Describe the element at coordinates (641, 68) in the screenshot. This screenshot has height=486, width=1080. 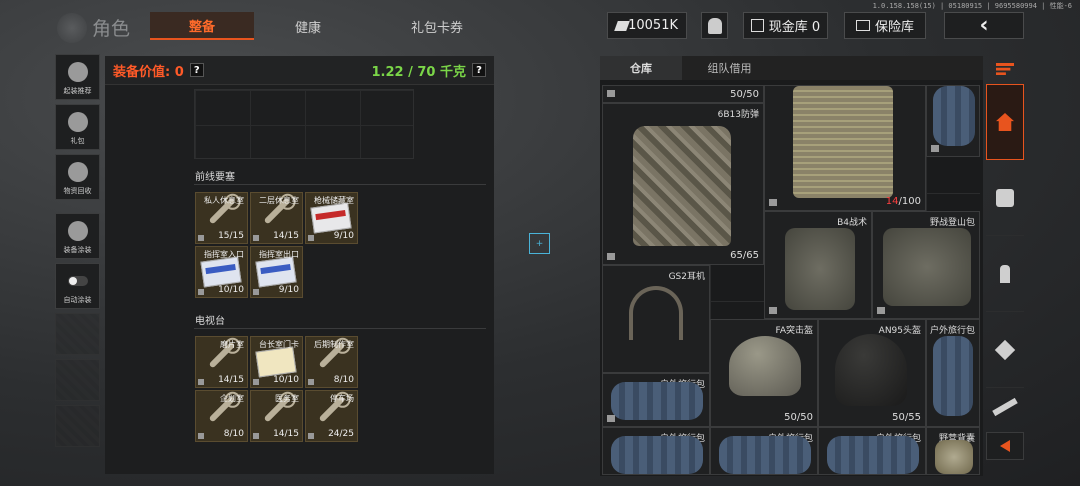
I see `tab-warehouse: 仓库` at that location.